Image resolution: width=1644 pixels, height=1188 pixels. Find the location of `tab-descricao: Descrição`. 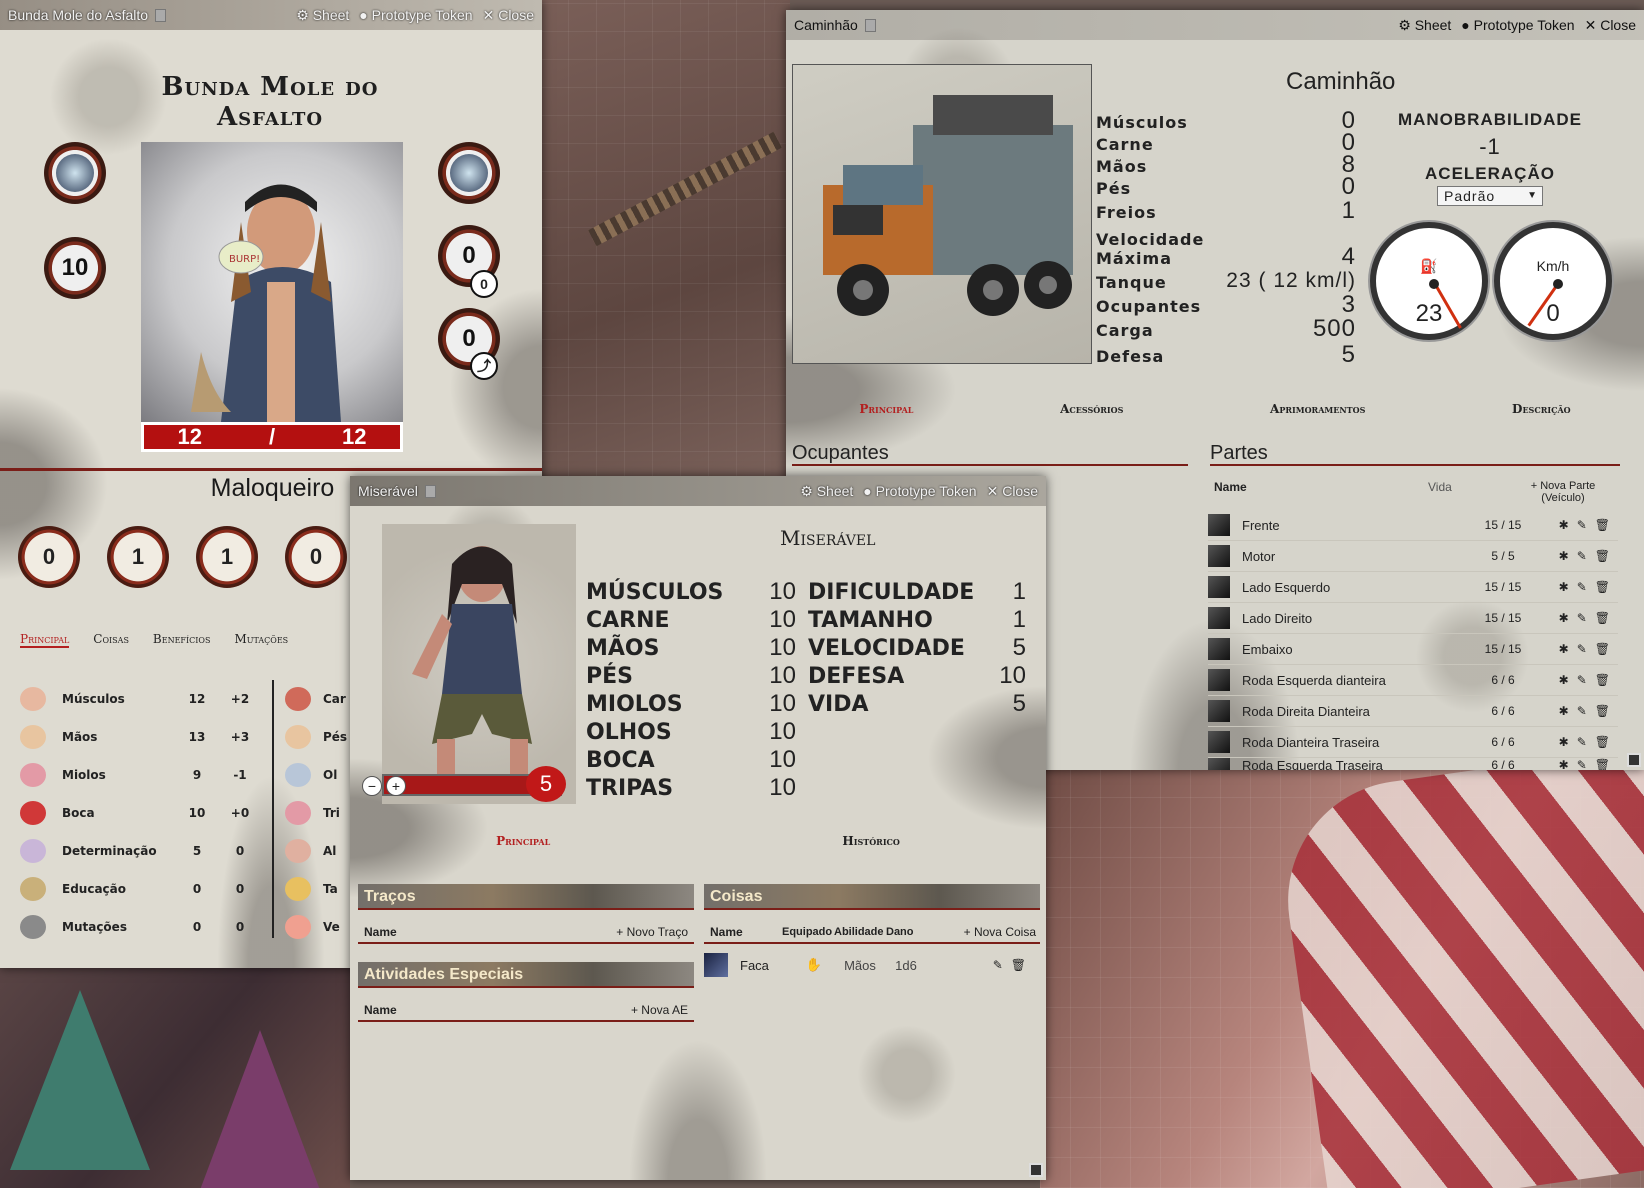

tab-descricao: Descrição is located at coordinates (1541, 409).